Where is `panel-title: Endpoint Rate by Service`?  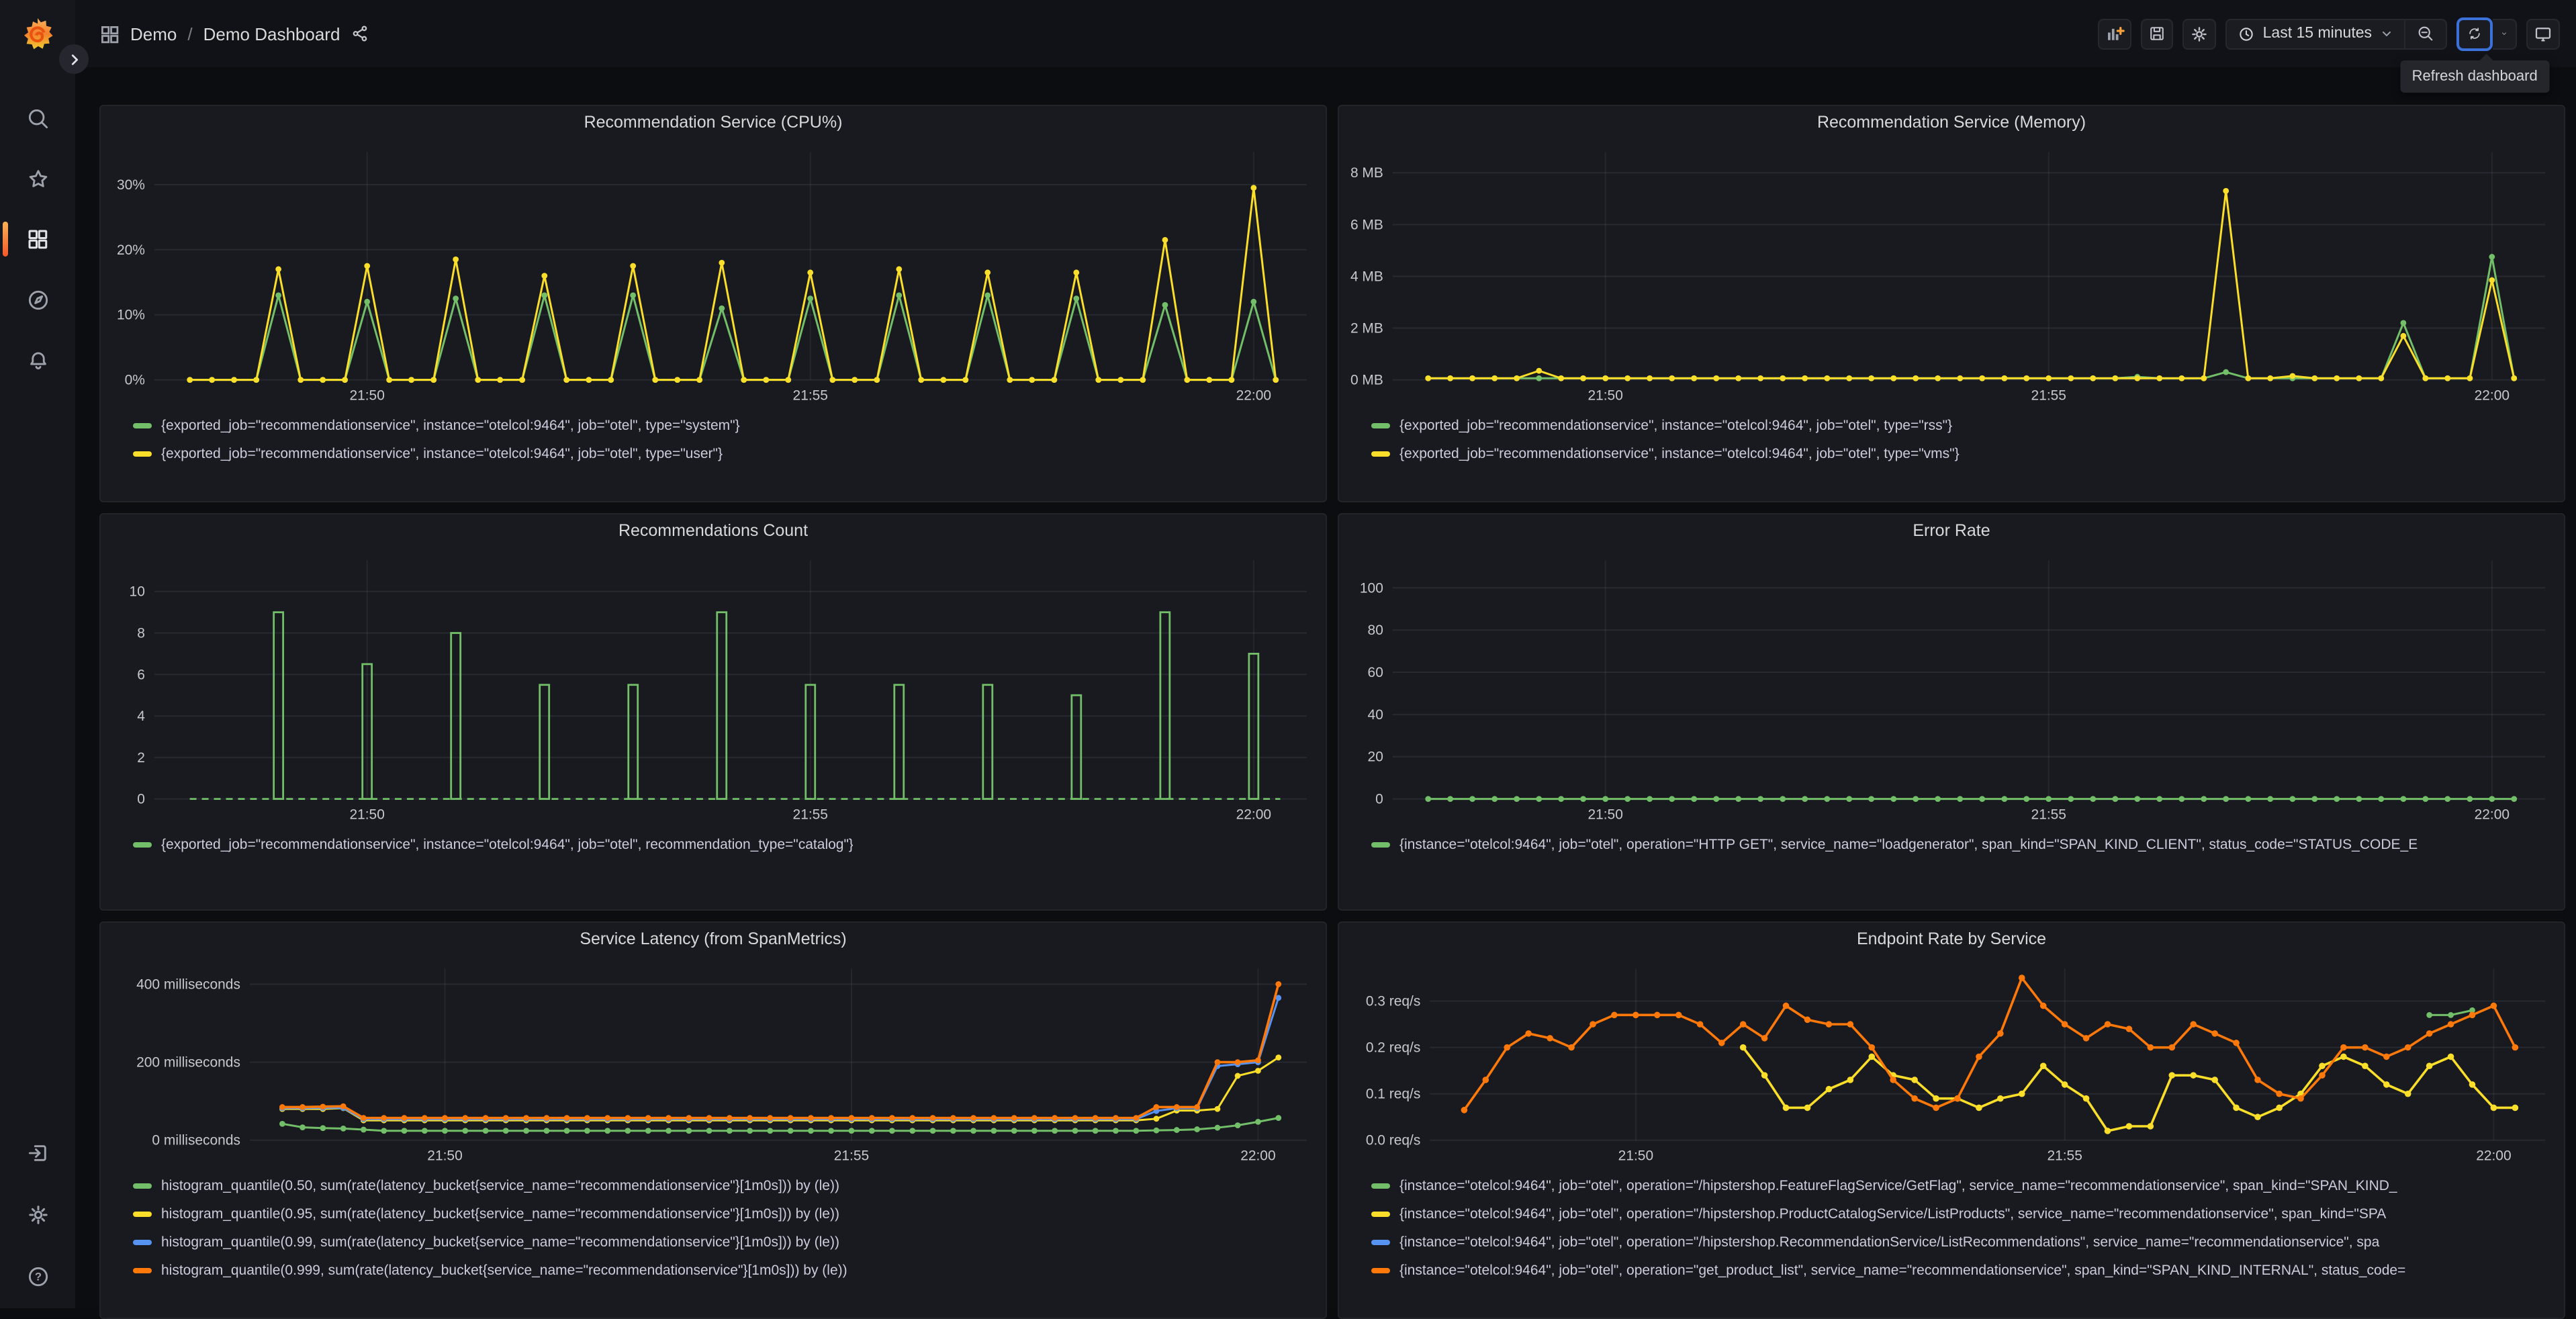 panel-title: Endpoint Rate by Service is located at coordinates (1951, 938).